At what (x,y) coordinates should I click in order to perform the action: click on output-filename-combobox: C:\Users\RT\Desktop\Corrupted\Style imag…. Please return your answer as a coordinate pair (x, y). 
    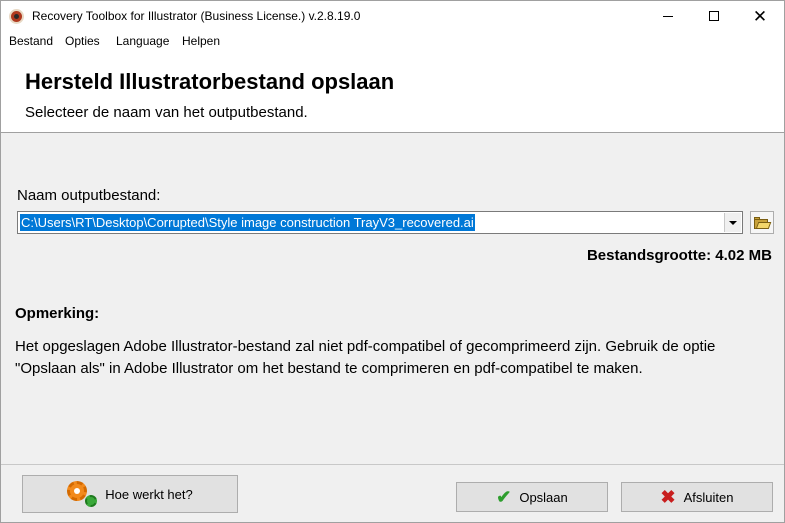
    Looking at the image, I should click on (380, 222).